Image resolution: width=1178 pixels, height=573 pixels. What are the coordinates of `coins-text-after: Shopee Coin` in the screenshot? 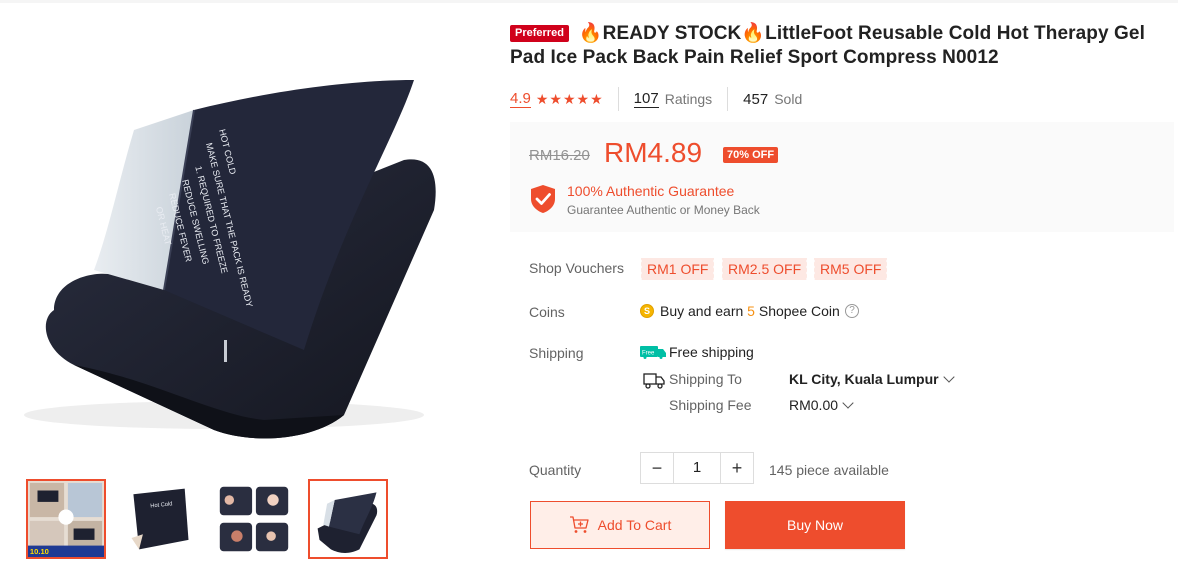 It's located at (797, 311).